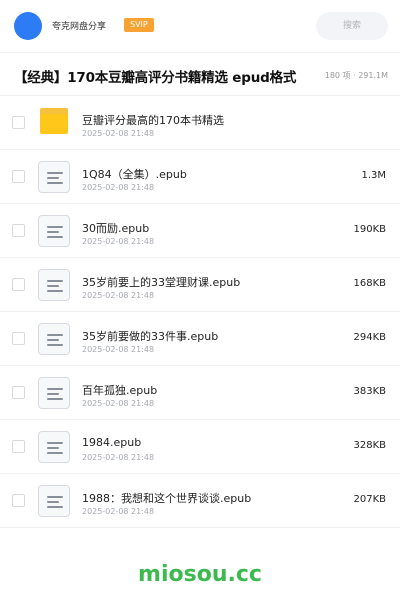 The image size is (400, 600). Describe the element at coordinates (352, 26) in the screenshot. I see `search-input` at that location.